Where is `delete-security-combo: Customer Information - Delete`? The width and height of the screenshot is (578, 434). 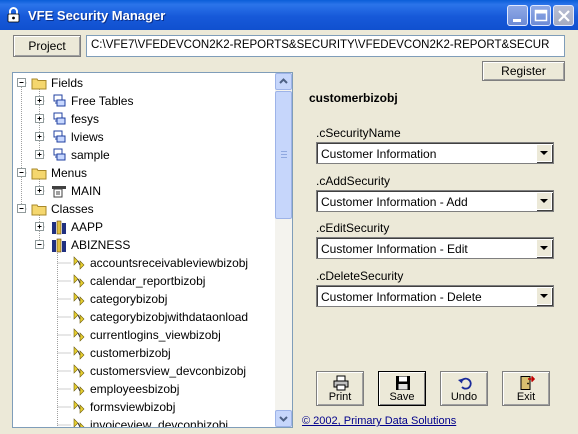 delete-security-combo: Customer Information - Delete is located at coordinates (435, 296).